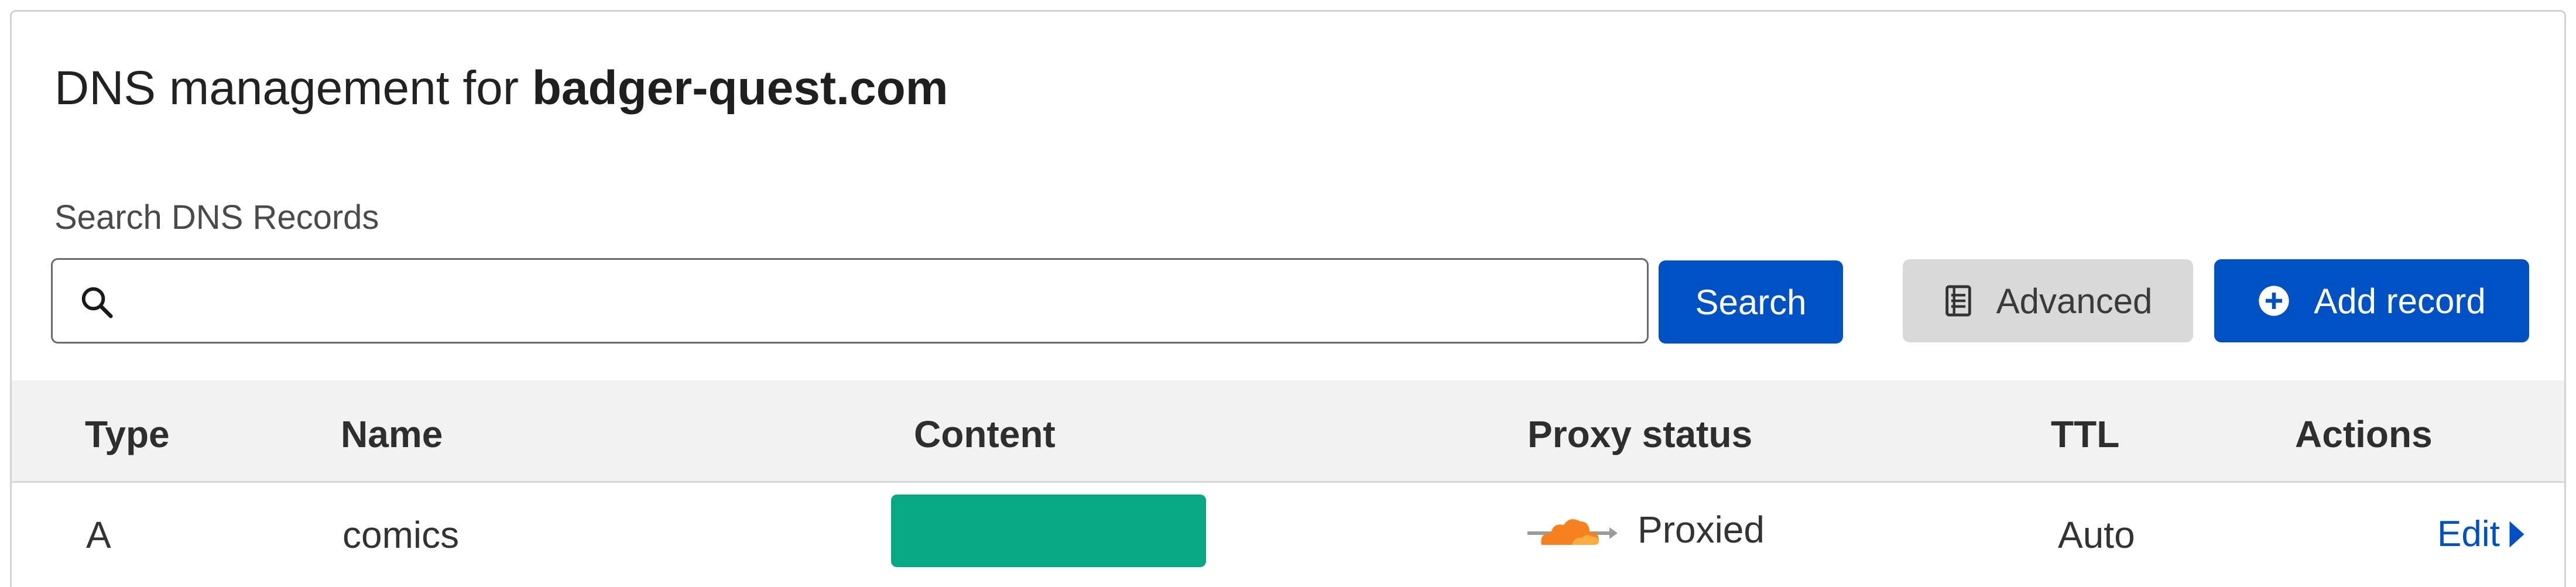 This screenshot has height=587, width=2576. What do you see at coordinates (2516, 534) in the screenshot?
I see `caret-right-icon` at bounding box center [2516, 534].